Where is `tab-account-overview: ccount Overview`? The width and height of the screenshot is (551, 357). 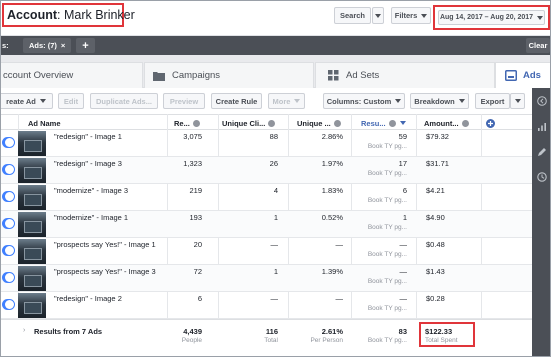
tab-account-overview: ccount Overview is located at coordinates (72, 75).